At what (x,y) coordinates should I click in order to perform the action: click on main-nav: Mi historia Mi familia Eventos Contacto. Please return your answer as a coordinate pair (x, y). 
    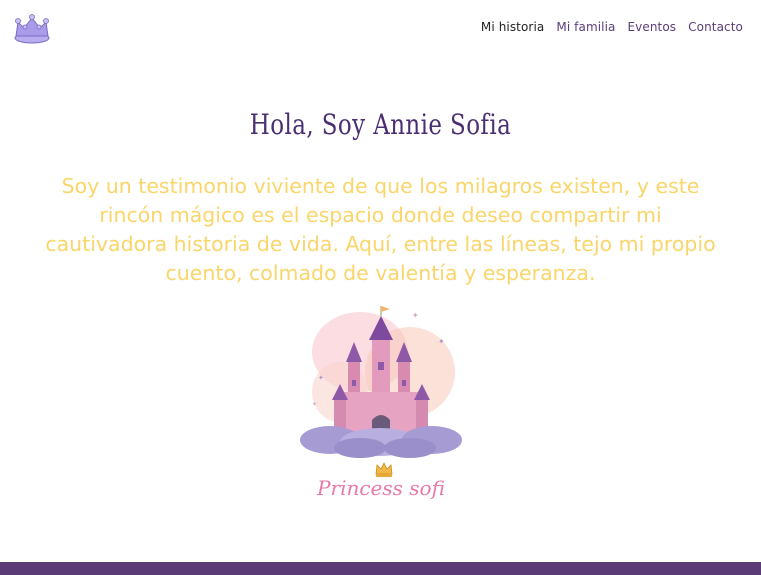
    Looking at the image, I should click on (612, 27).